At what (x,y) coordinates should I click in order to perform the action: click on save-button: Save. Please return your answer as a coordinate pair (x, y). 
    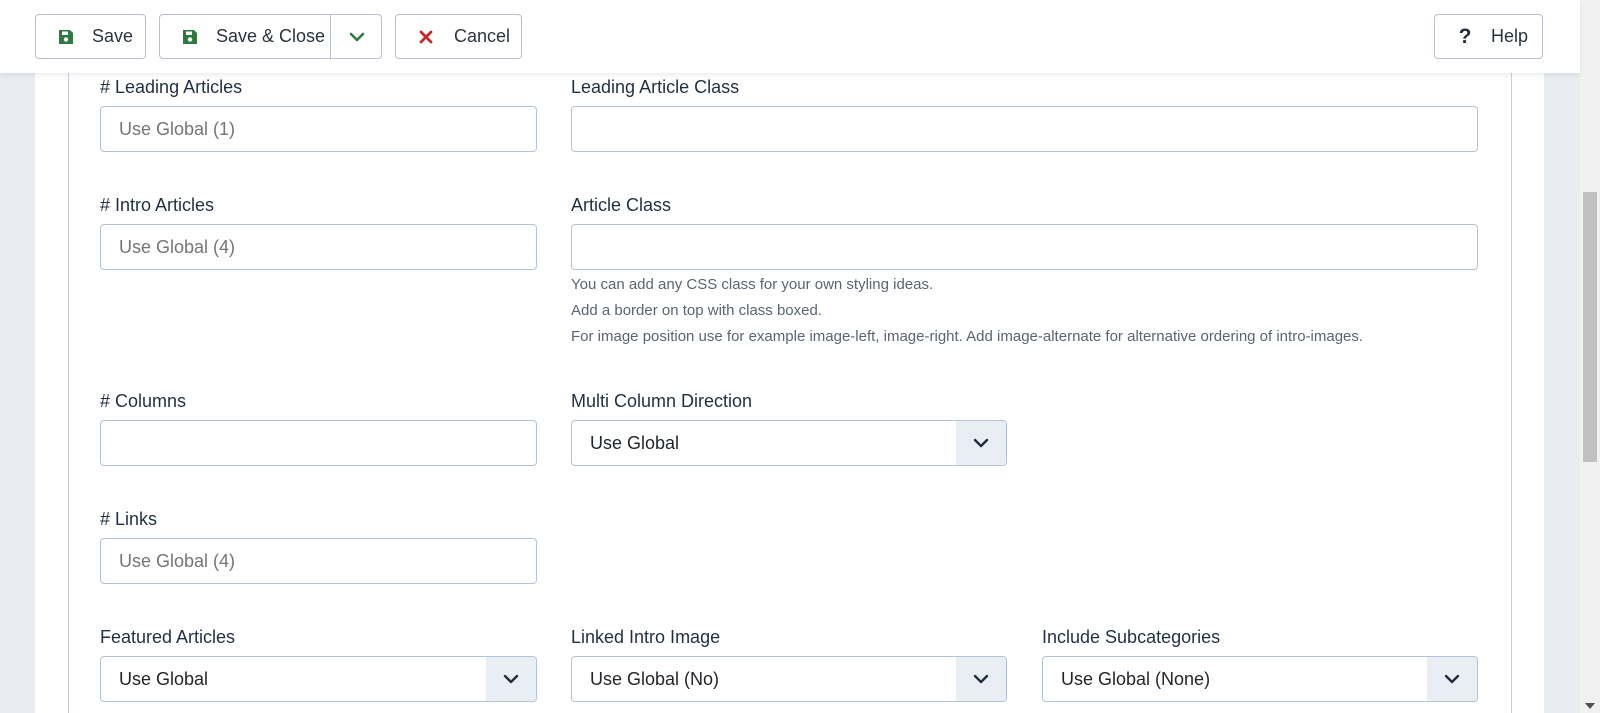
    Looking at the image, I should click on (90, 36).